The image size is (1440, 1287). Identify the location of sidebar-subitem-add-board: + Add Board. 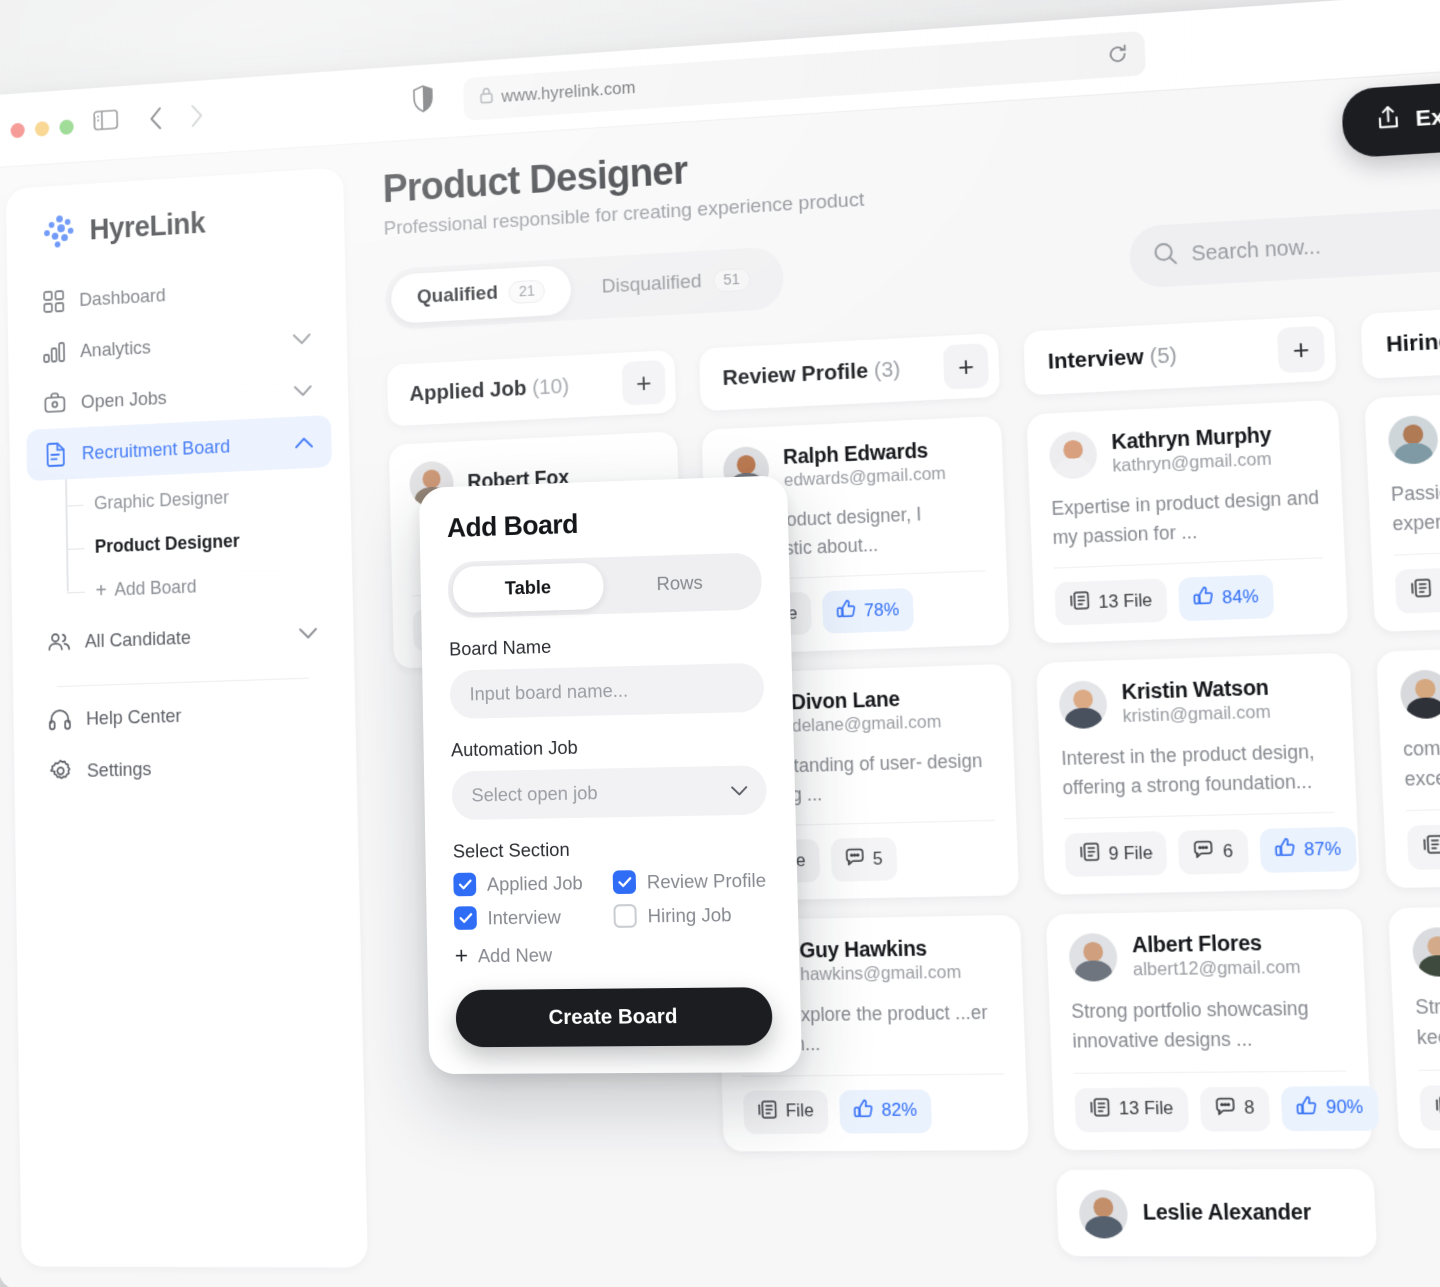
(202, 586).